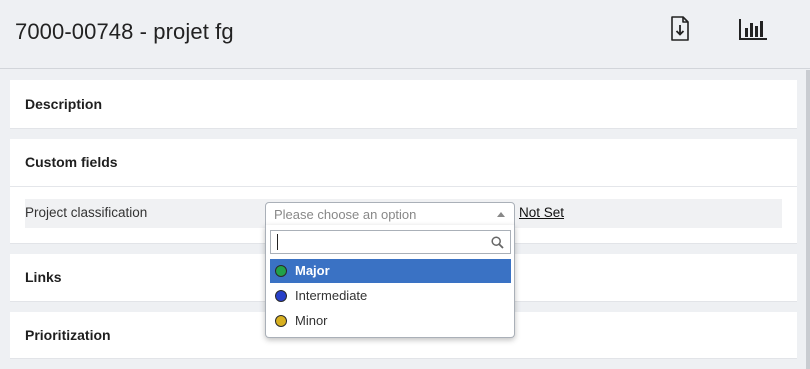  Describe the element at coordinates (377, 242) in the screenshot. I see `dropdown-search-input` at that location.